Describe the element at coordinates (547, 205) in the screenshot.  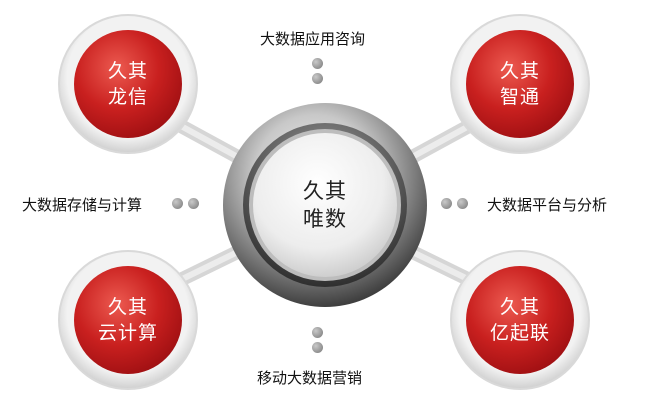
I see `label-right: 大数据平台与分析` at that location.